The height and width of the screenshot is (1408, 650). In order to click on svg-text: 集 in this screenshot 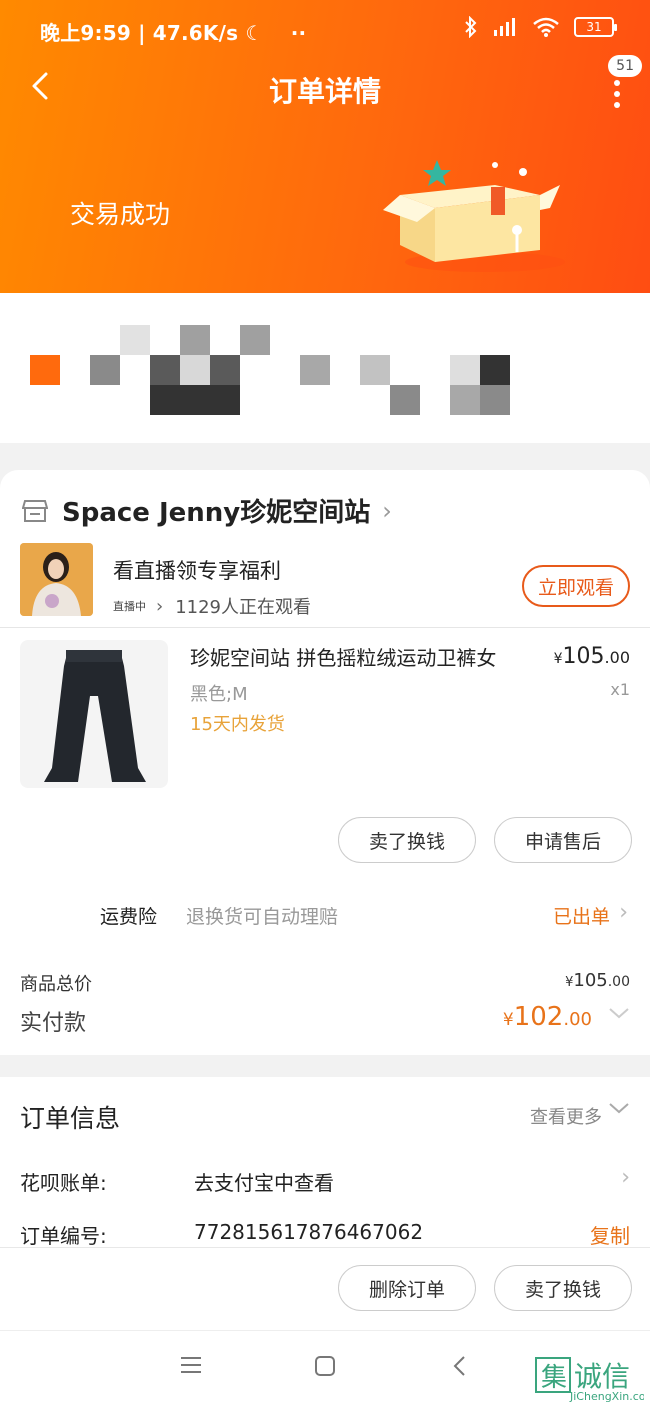, I will do `click(554, 1378)`.